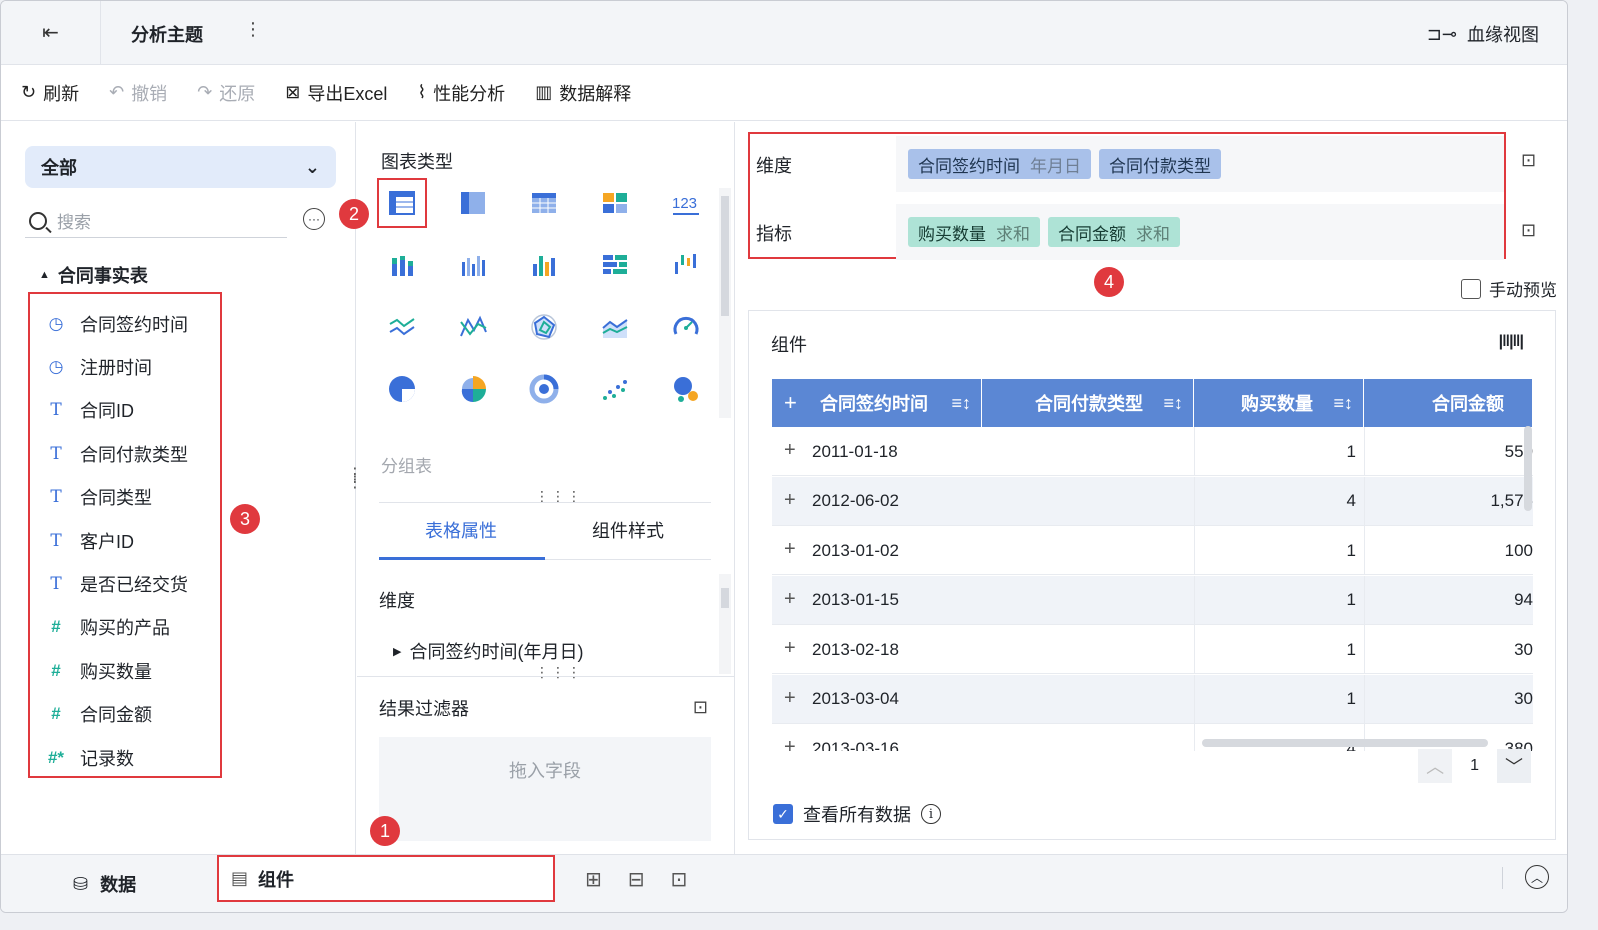  What do you see at coordinates (615, 203) in the screenshot?
I see `kpi-card-icon` at bounding box center [615, 203].